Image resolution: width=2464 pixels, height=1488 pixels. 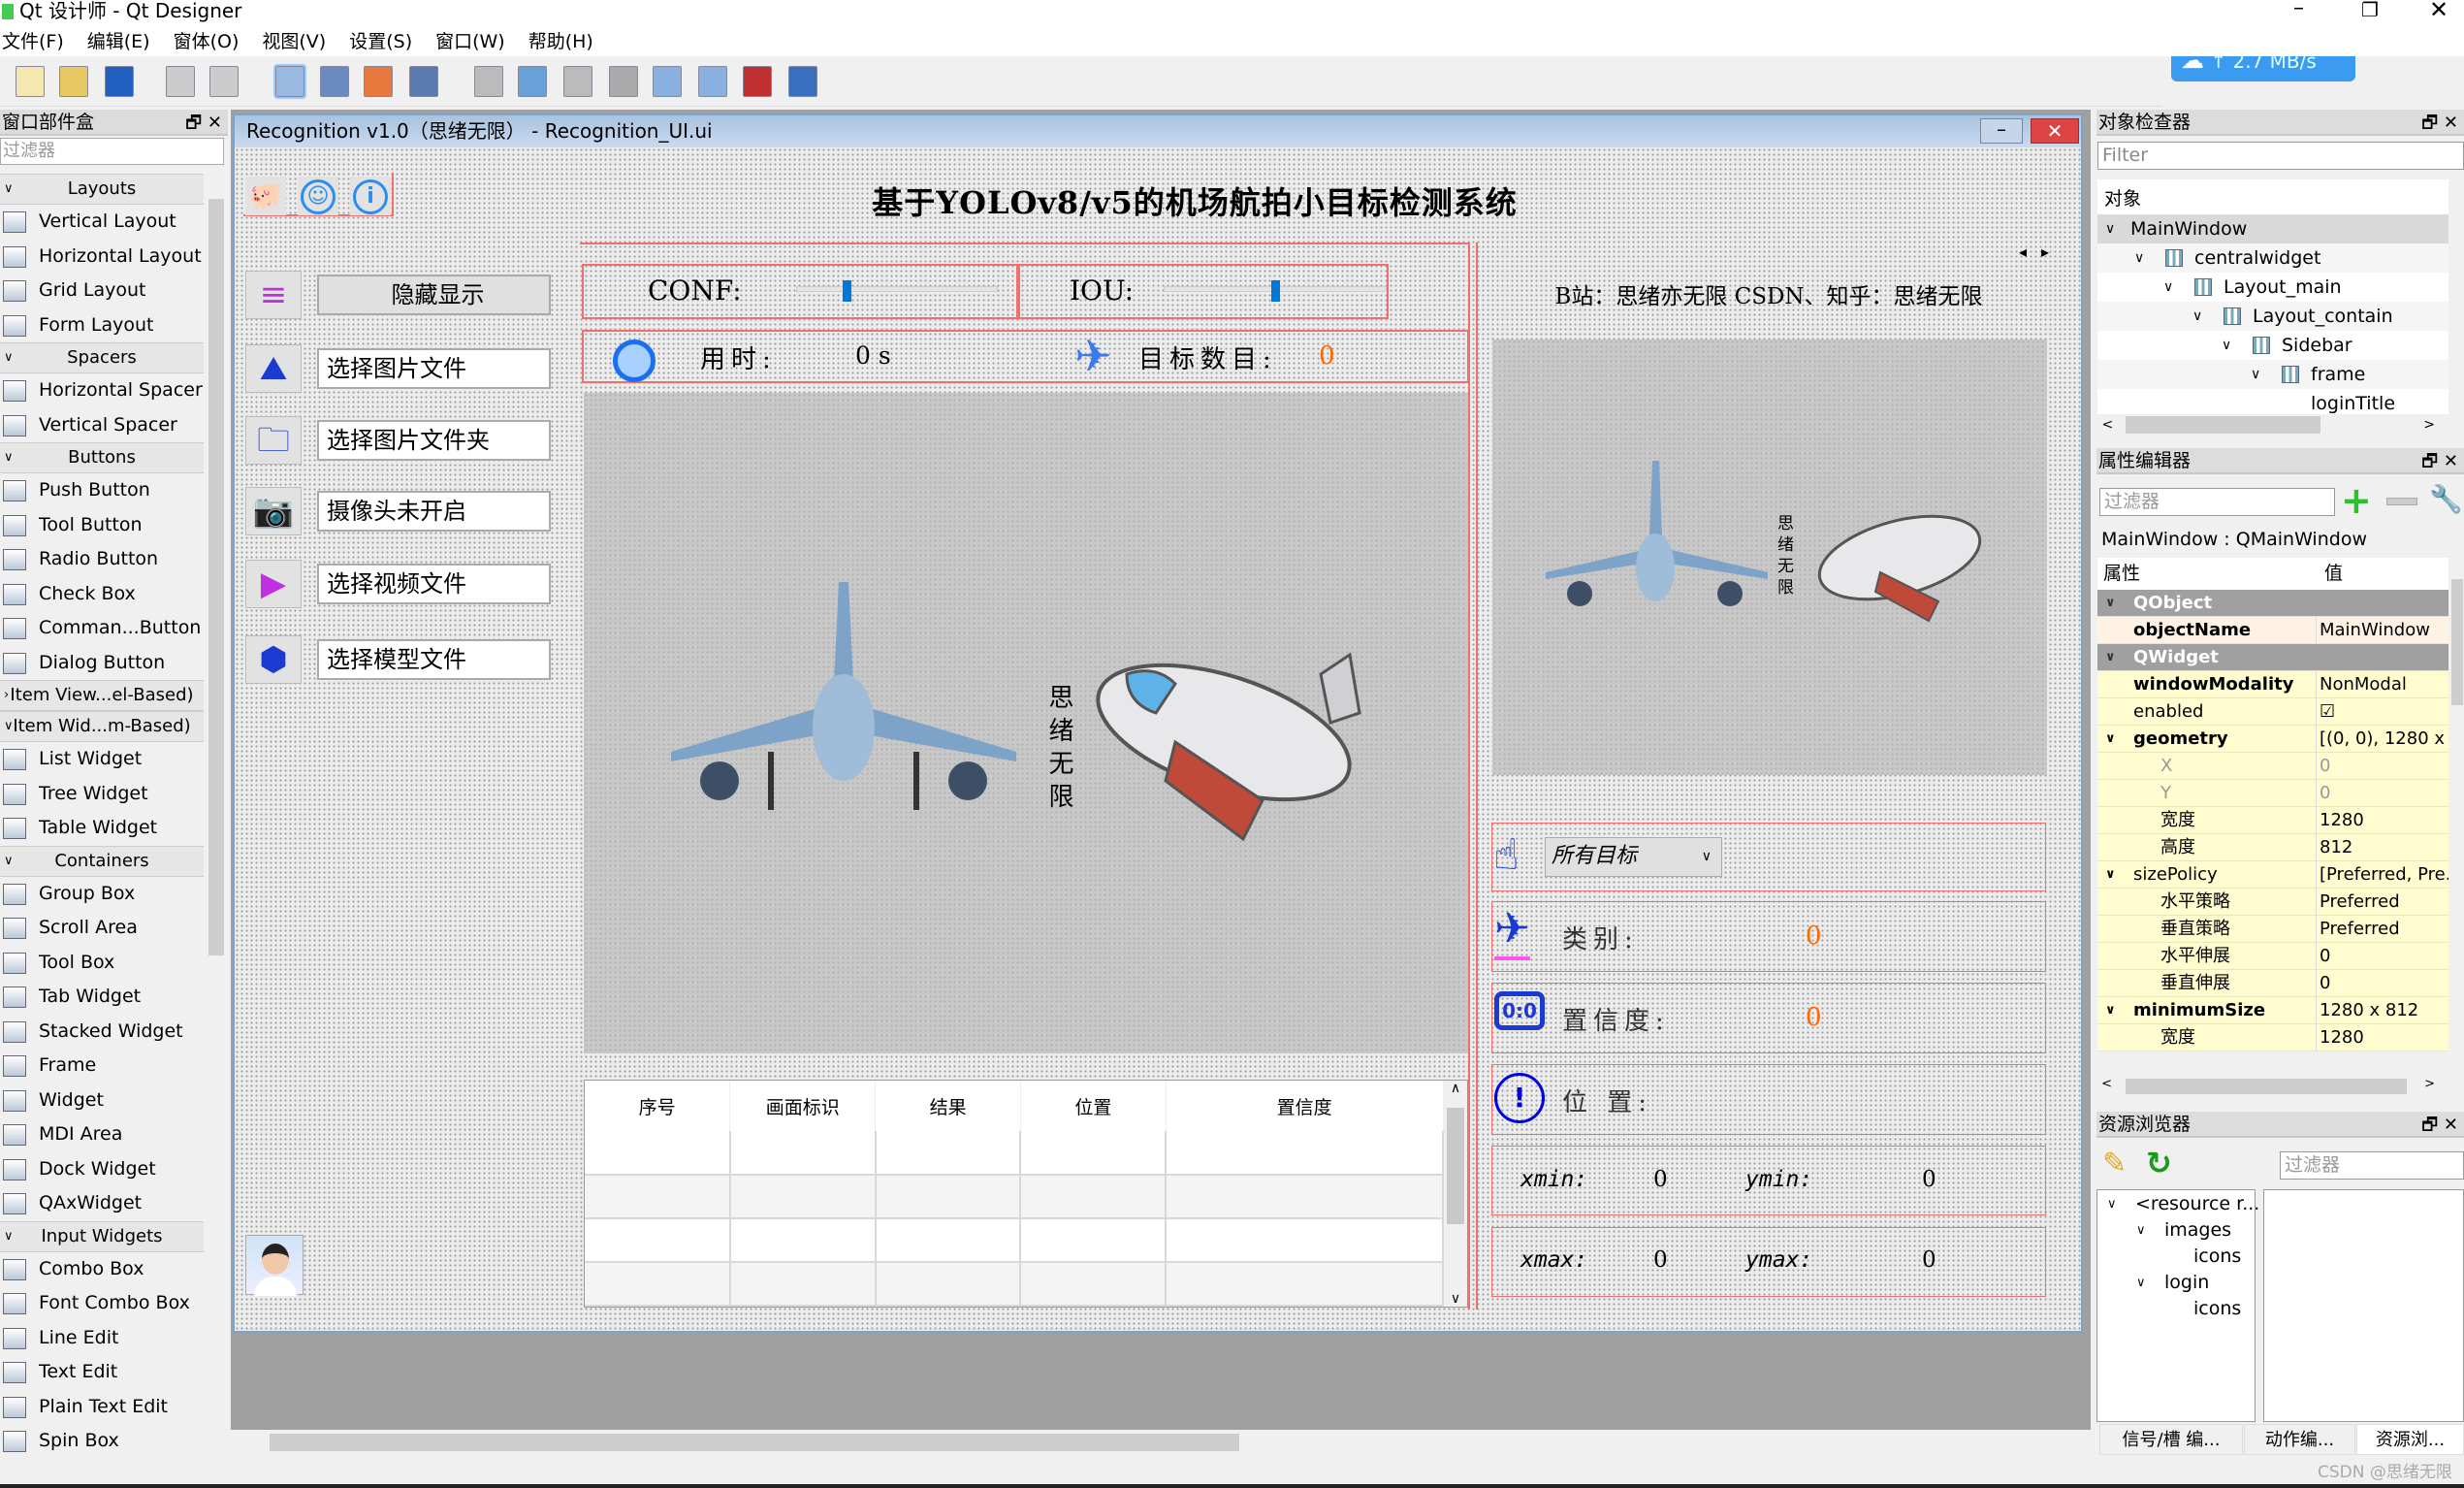 What do you see at coordinates (2272, 603) in the screenshot?
I see `property-group: ∨ QObject` at bounding box center [2272, 603].